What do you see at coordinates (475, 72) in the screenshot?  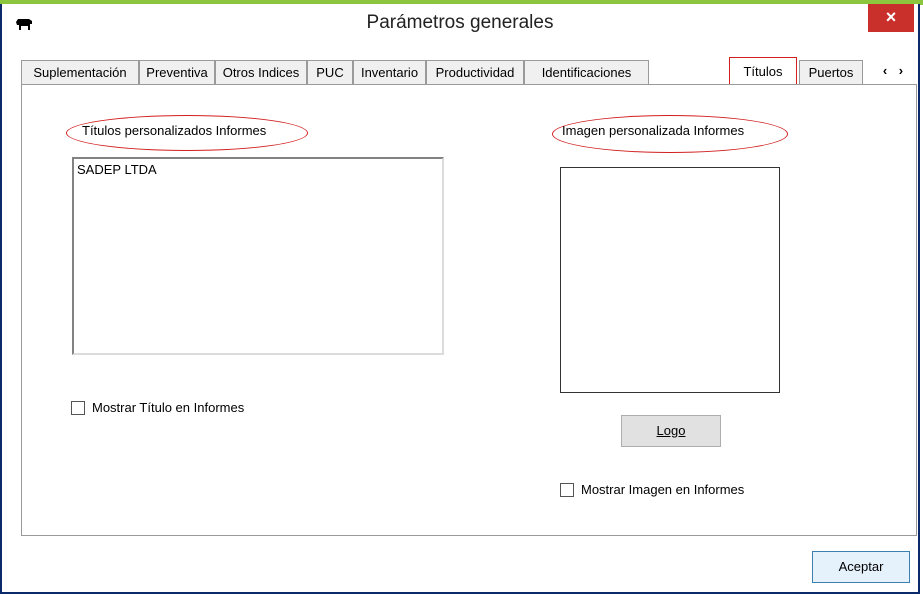 I see `tab-productividad: Productividad` at bounding box center [475, 72].